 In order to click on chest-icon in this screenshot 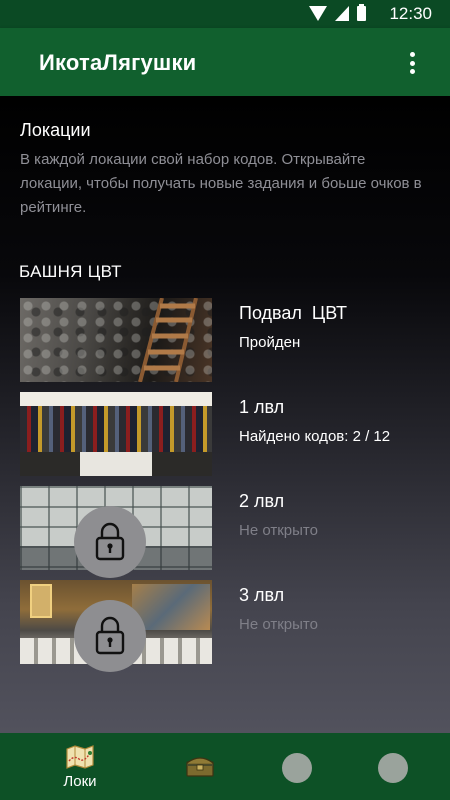, I will do `click(200, 767)`.